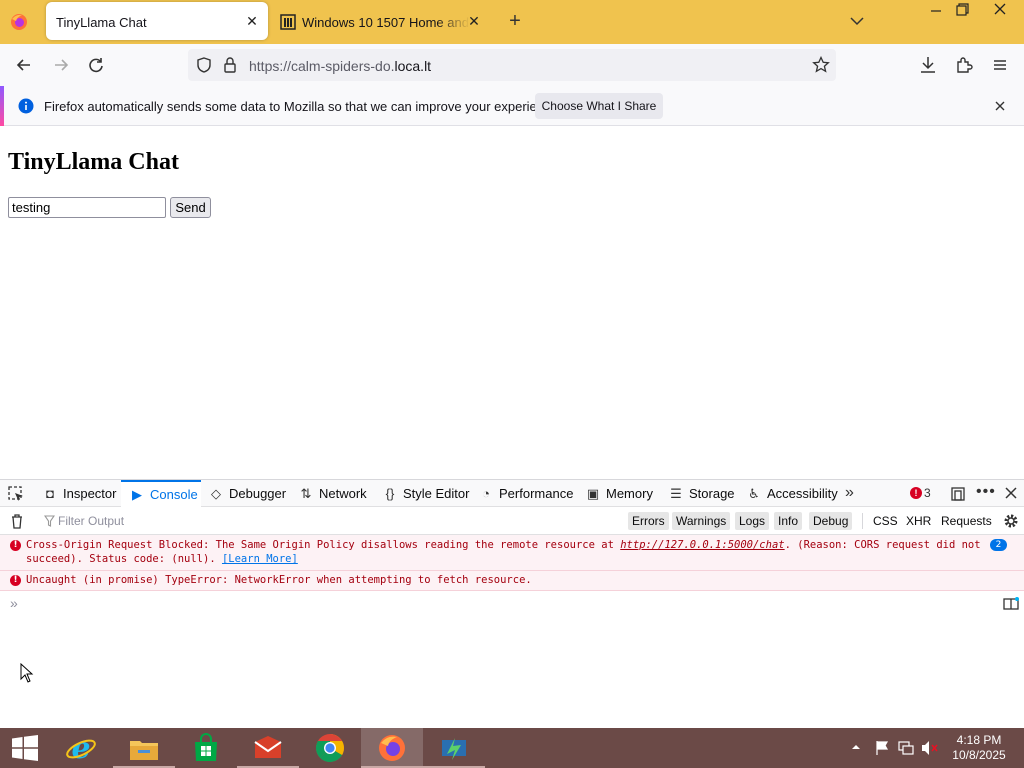  Describe the element at coordinates (61, 65) in the screenshot. I see `forward-arrow-icon` at that location.